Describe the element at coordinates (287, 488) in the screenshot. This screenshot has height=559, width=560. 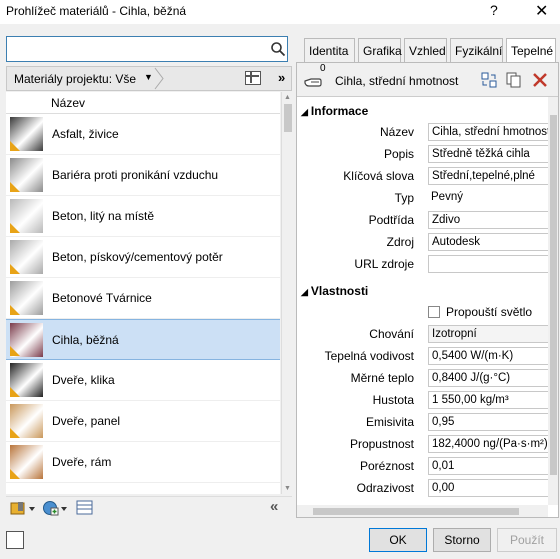
I see `scroll-down-icon: ▼` at that location.